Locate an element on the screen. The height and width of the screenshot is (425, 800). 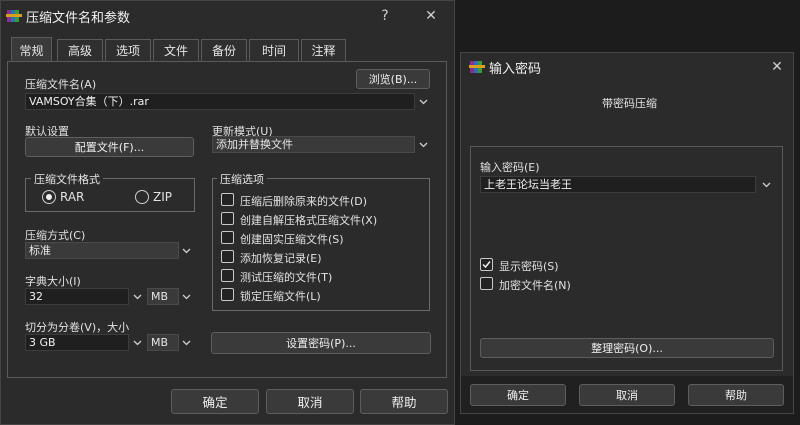
help-button: 帮助 is located at coordinates (404, 401).